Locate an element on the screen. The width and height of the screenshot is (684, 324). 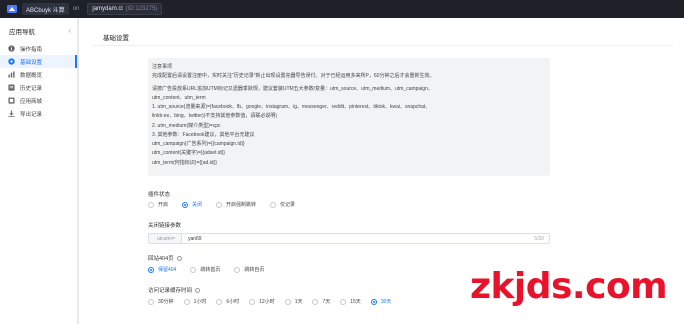
cache-expiry-text: 访问记录缓存时间 is located at coordinates (170, 291).